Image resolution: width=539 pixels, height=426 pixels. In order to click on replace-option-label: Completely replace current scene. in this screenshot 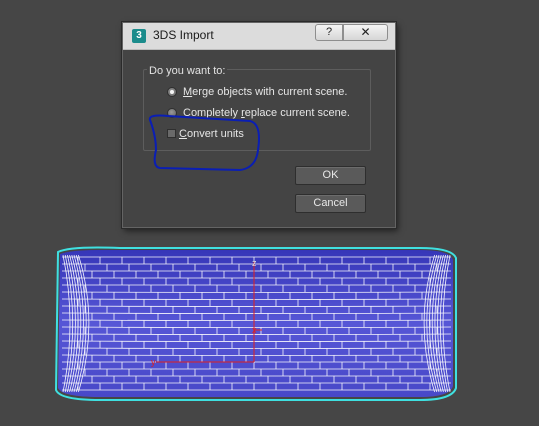, I will do `click(266, 113)`.